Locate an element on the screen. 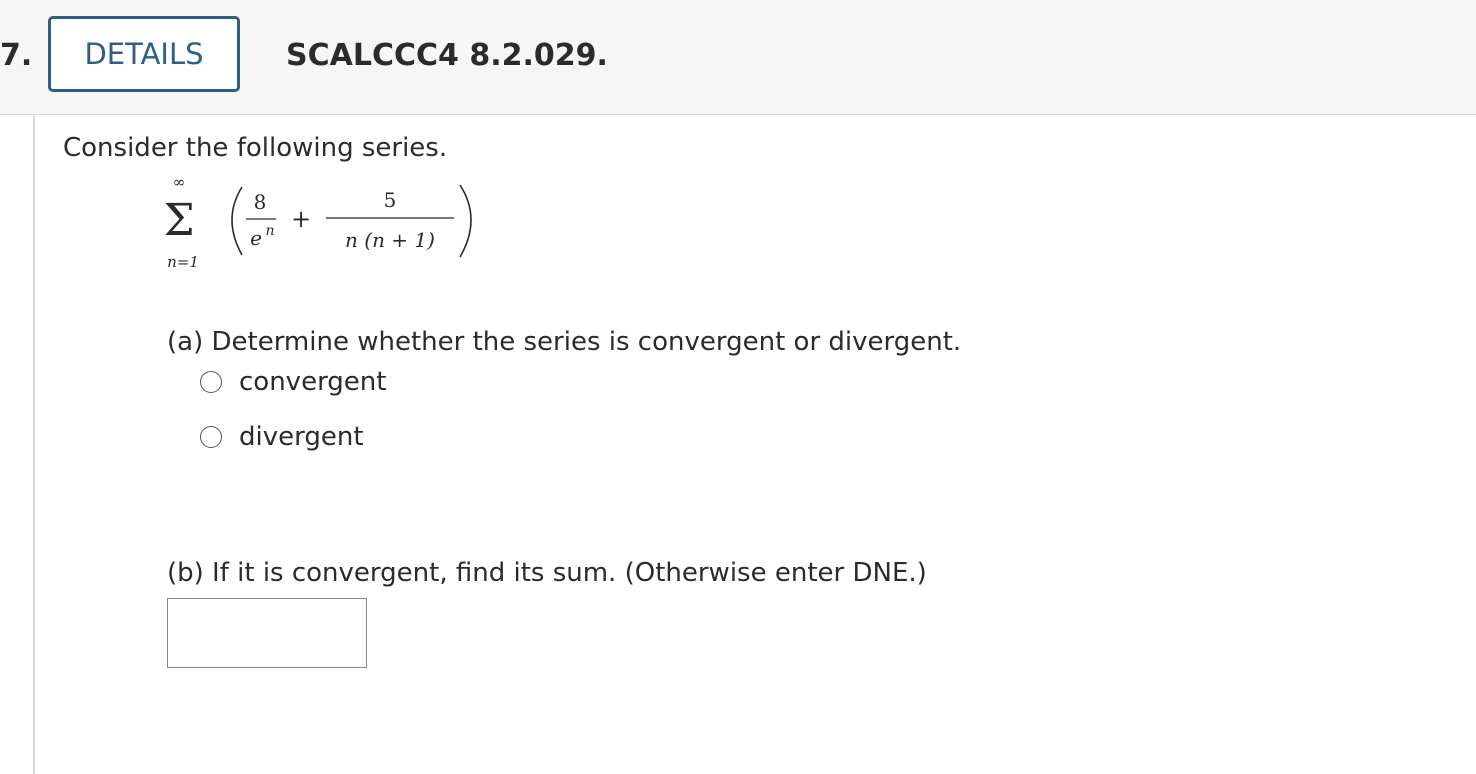 Image resolution: width=1476 pixels, height=774 pixels. series-formula: ∞ Σ n=1 8 e n + 5 n (n + 1) is located at coordinates (325, 230).